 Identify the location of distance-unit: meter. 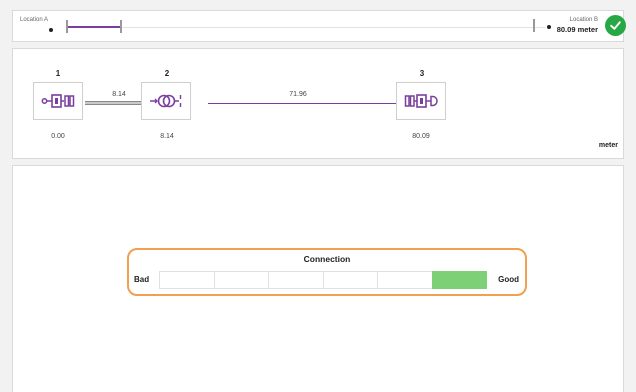
(608, 145).